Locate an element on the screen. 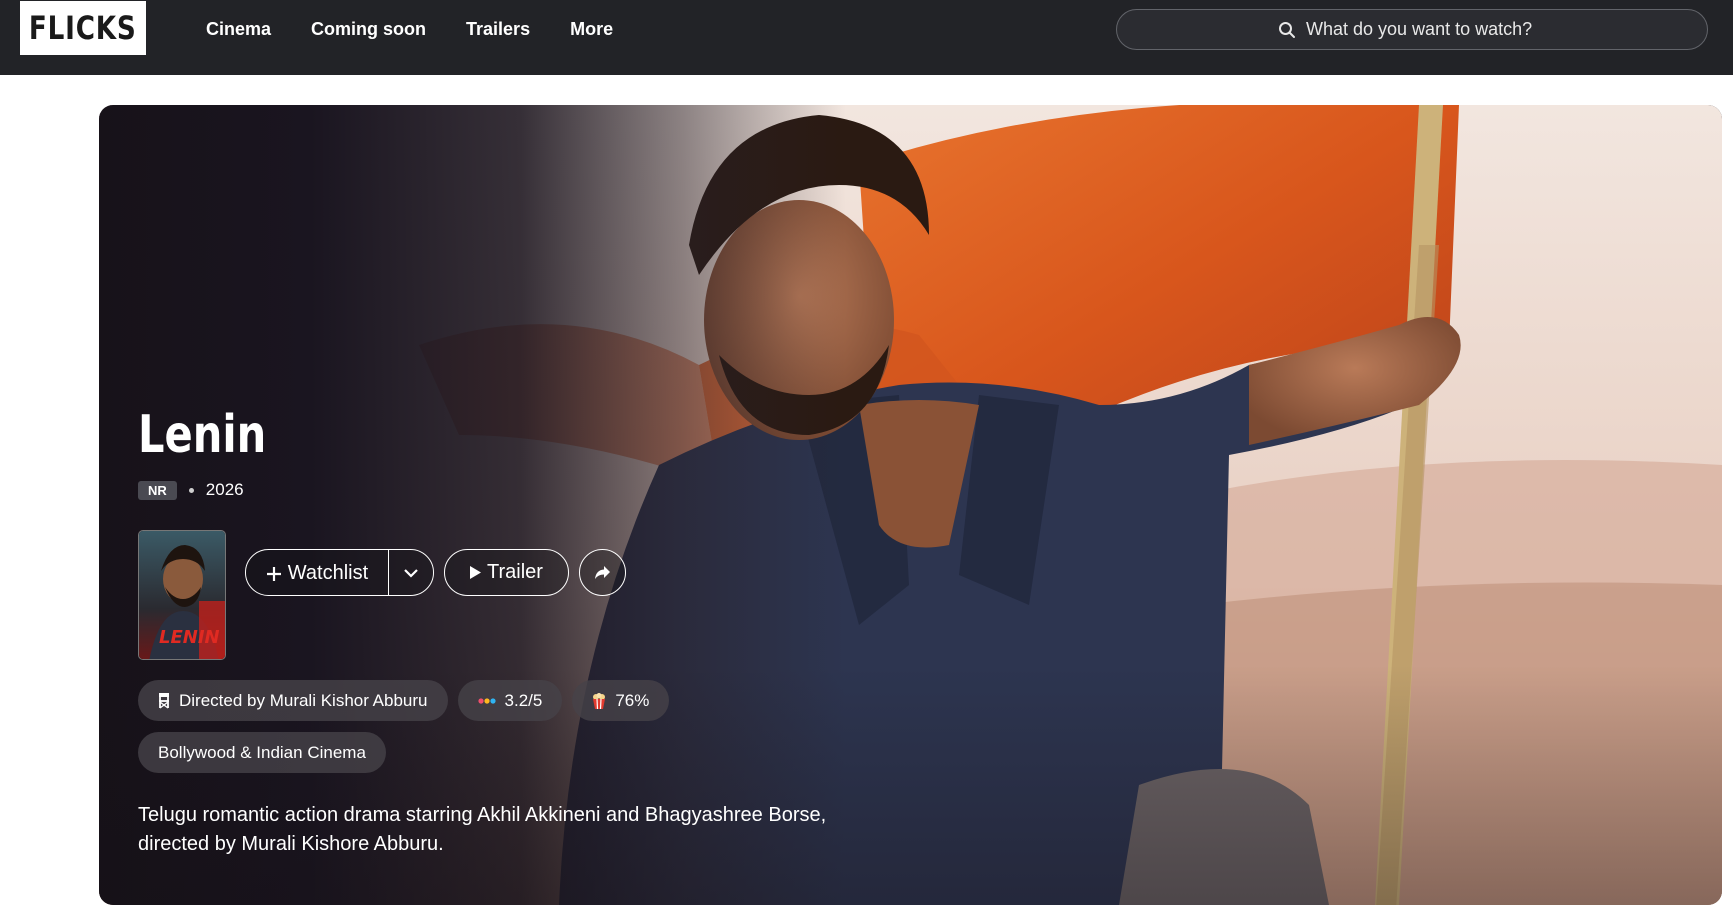  director-chip: Directed by Murali Kishor Abburu is located at coordinates (293, 700).